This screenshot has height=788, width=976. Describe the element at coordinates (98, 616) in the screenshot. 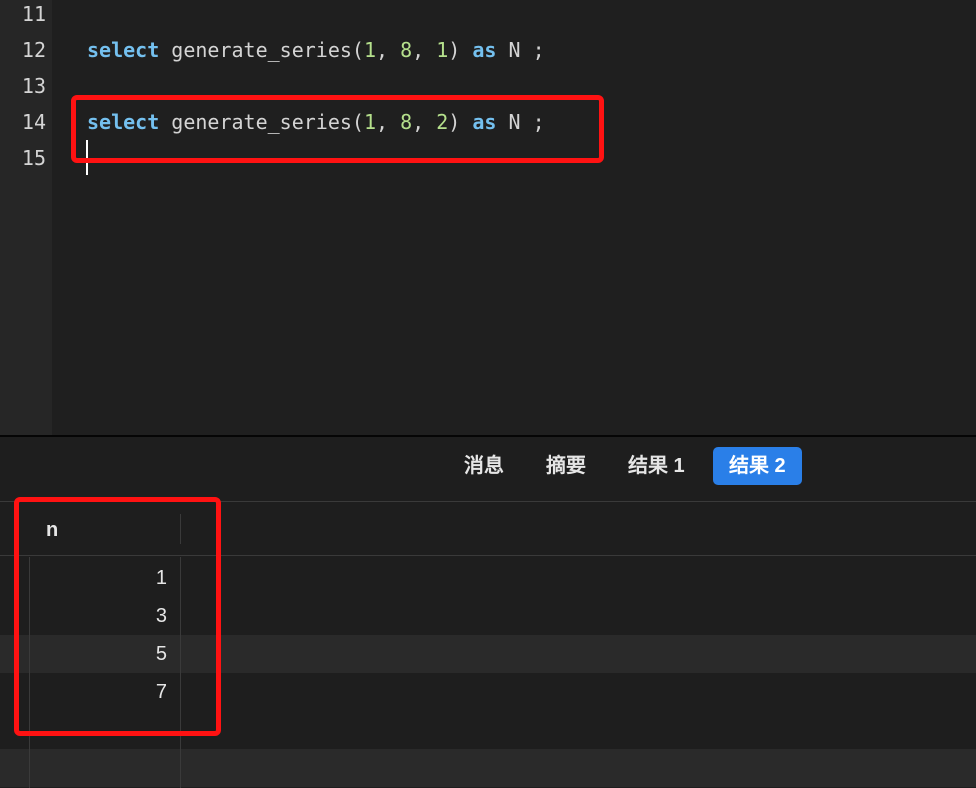

I see `cell-n: 3` at that location.